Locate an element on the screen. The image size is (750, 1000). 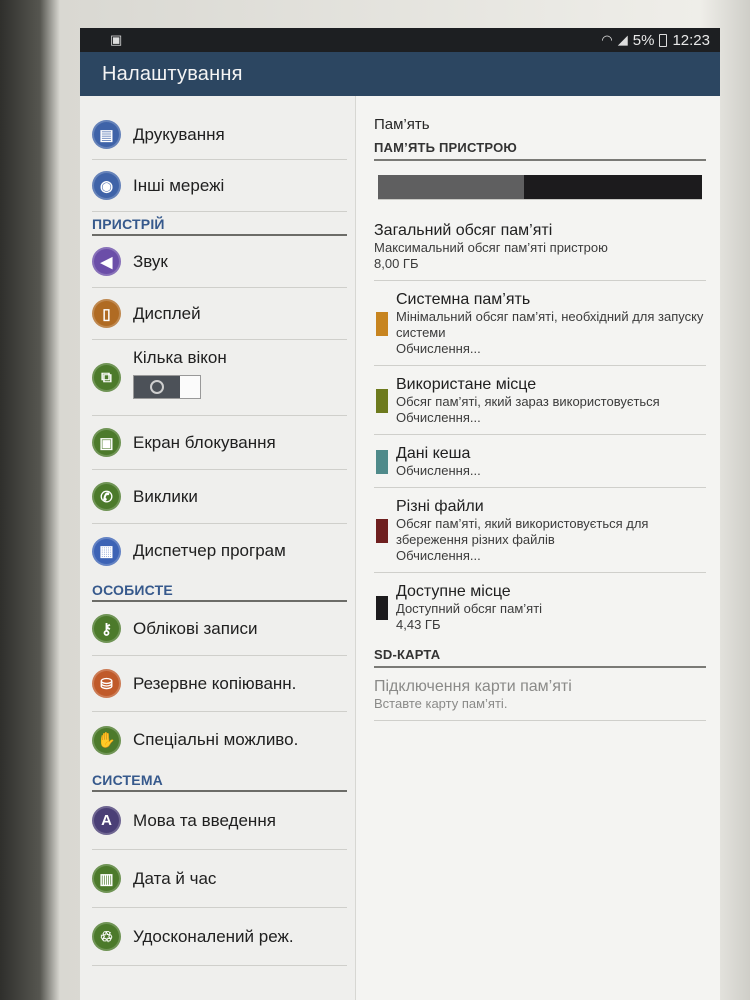
storage-row-title: Загальний обсяг пам’яті is located at coordinates (463, 230).